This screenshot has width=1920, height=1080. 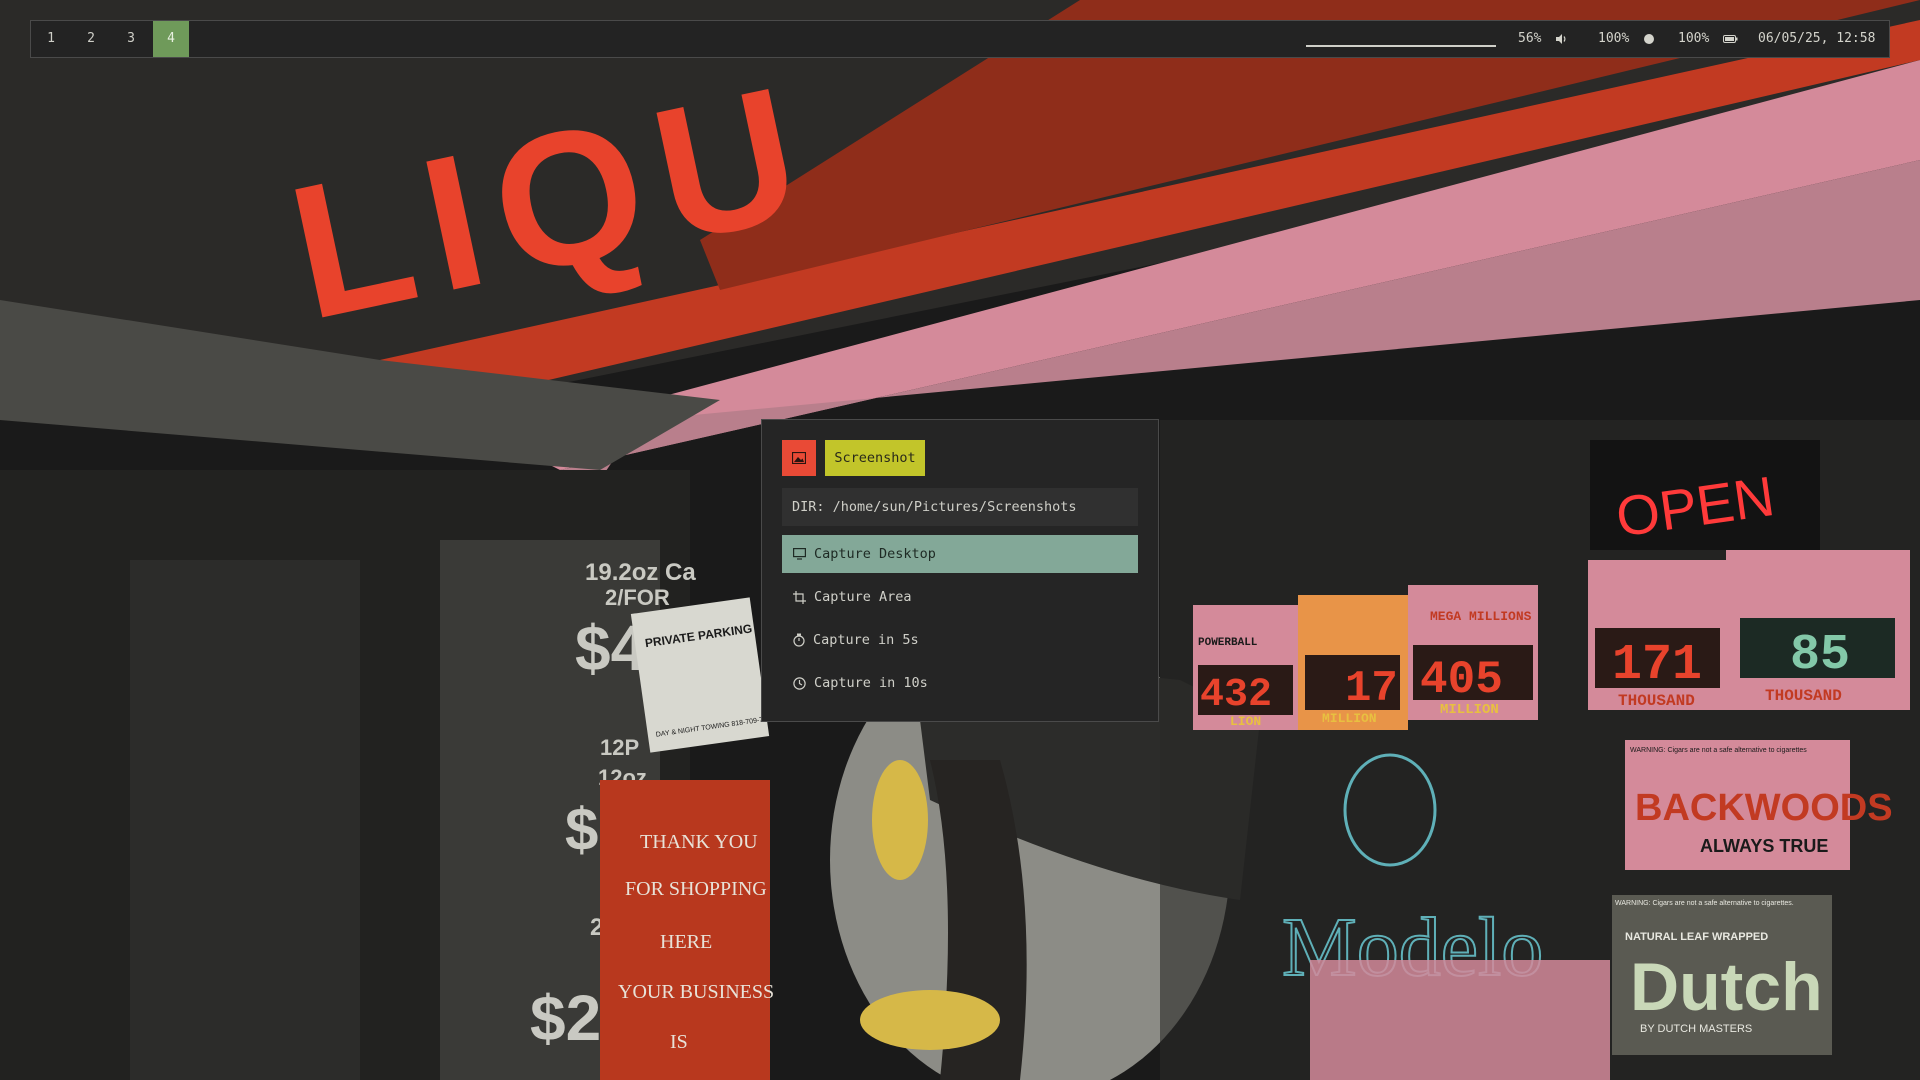 What do you see at coordinates (1705, 495) in the screenshot?
I see `open-neon-sign: OPEN` at bounding box center [1705, 495].